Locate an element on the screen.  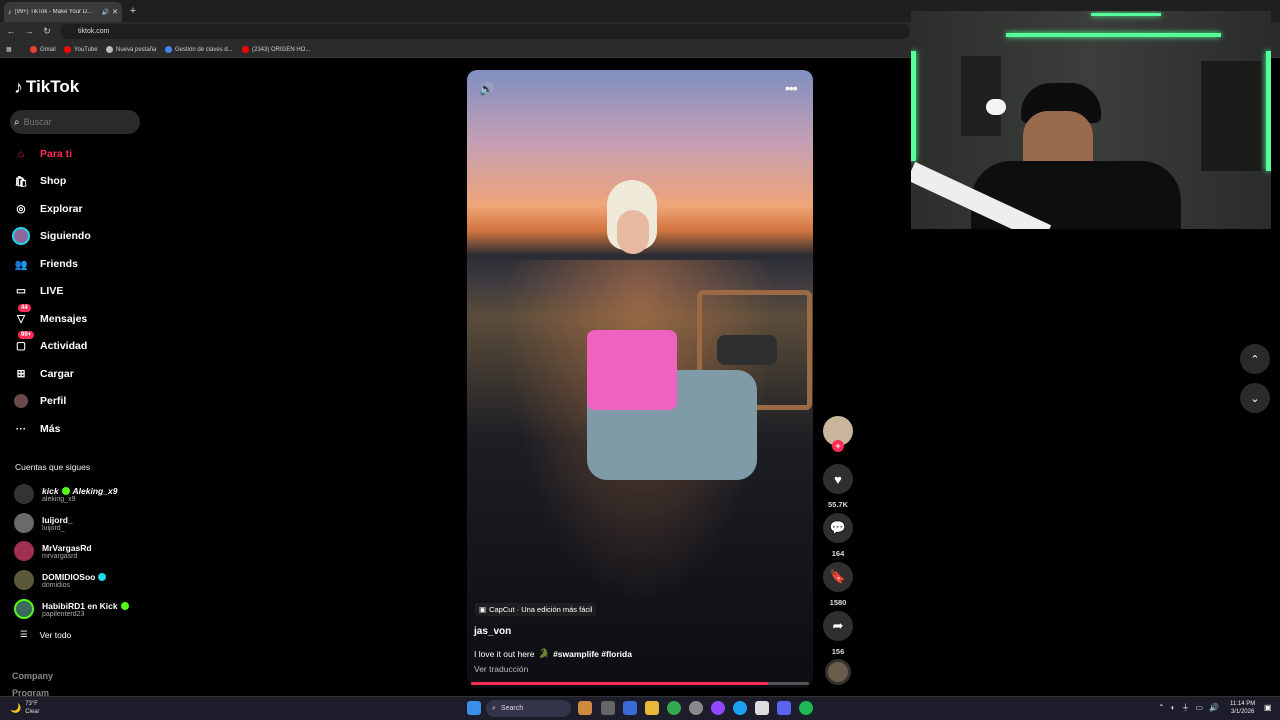
weather-widget: 🌙 73°F Clear is located at coordinates (25, 708).